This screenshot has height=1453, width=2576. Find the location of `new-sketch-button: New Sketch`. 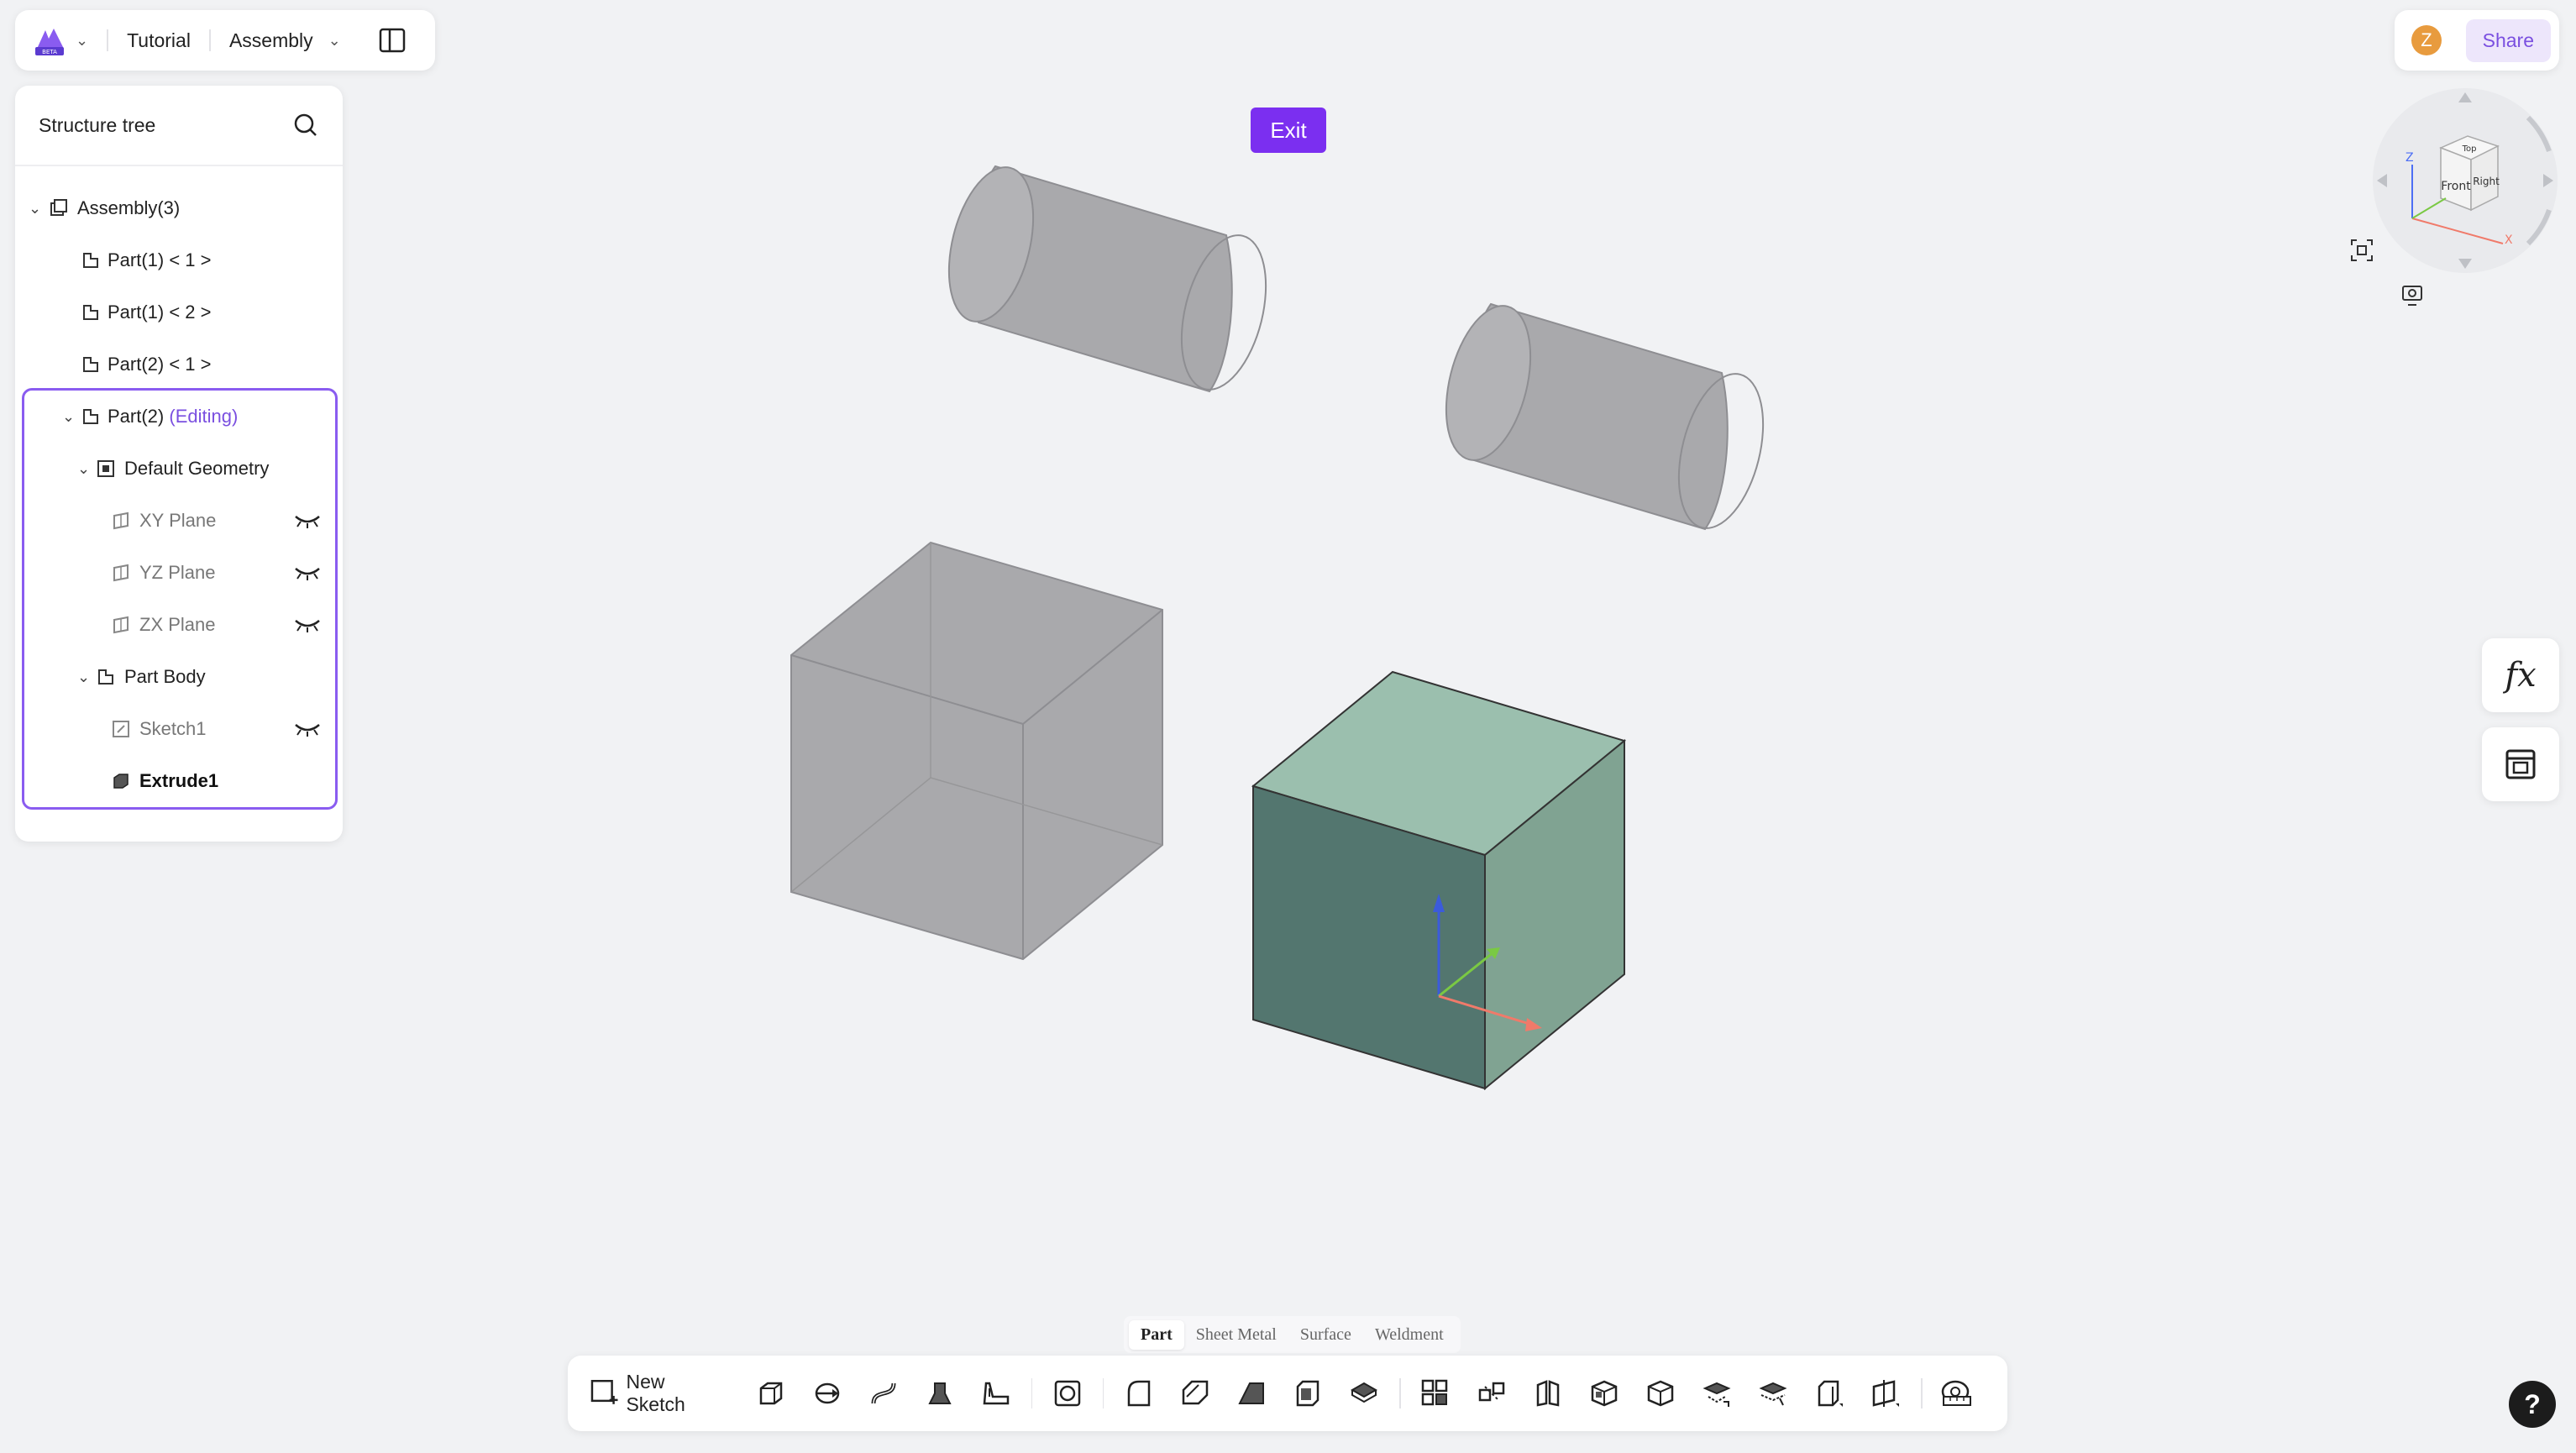

new-sketch-button: New Sketch is located at coordinates (658, 1394).